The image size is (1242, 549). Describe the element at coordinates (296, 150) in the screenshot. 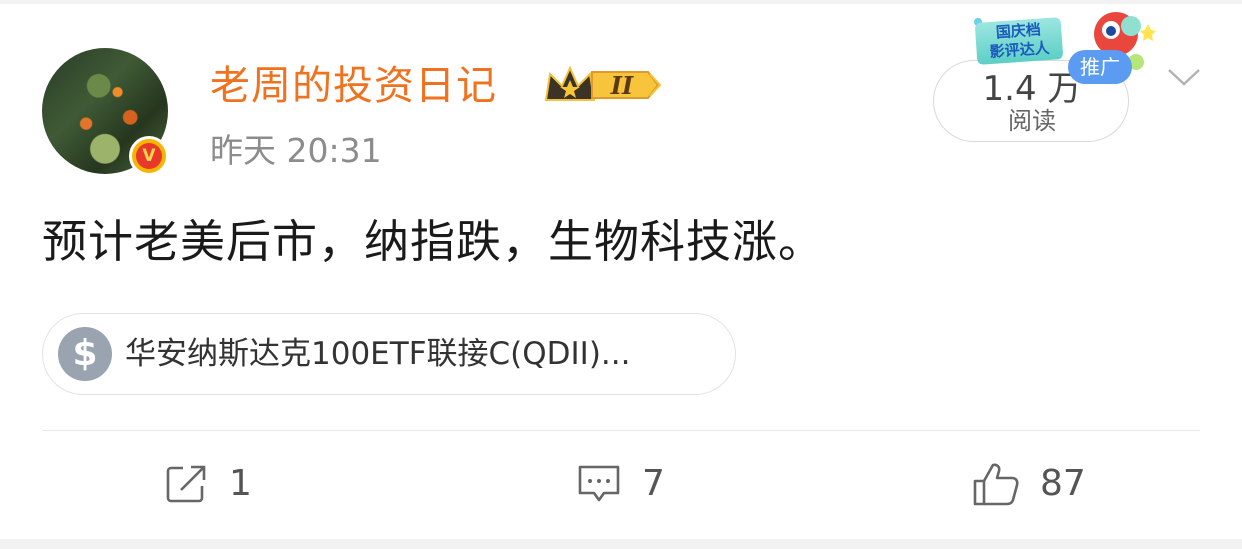

I see `post-timestamp: 昨天 20:31` at that location.